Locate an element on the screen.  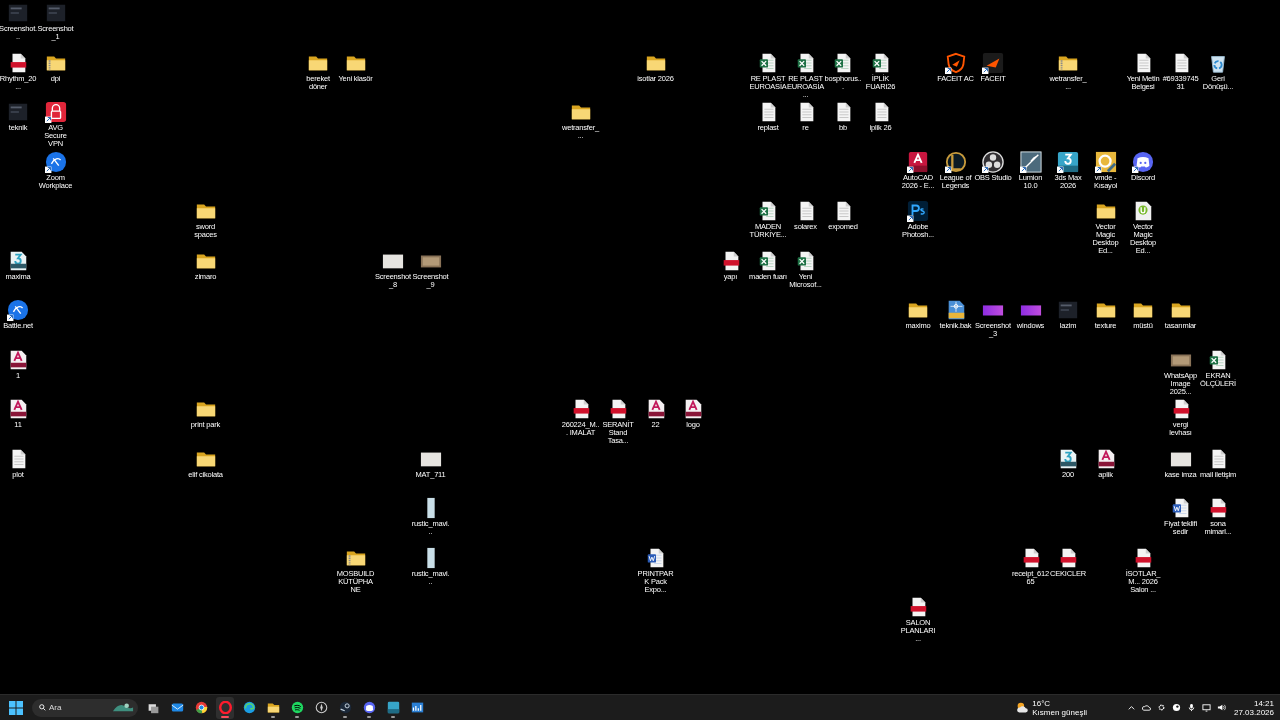
disc-app-icon is located at coordinates (993, 161).